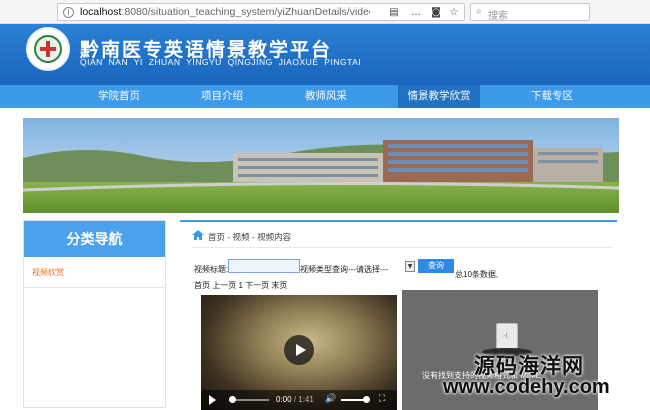 The image size is (650, 410). I want to click on result-count: 总10条数据,, so click(477, 274).